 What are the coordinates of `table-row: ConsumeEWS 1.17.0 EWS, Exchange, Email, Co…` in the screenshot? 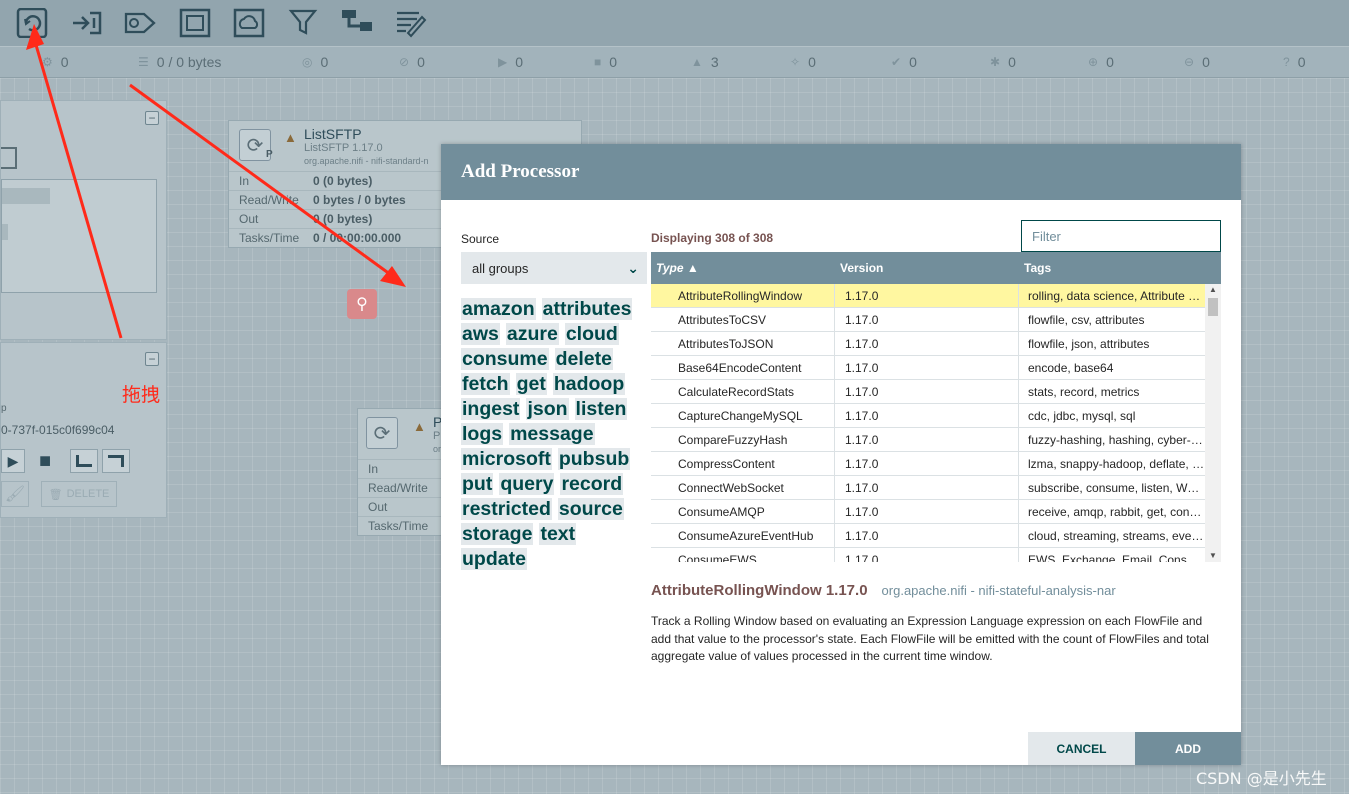 It's located at (928, 555).